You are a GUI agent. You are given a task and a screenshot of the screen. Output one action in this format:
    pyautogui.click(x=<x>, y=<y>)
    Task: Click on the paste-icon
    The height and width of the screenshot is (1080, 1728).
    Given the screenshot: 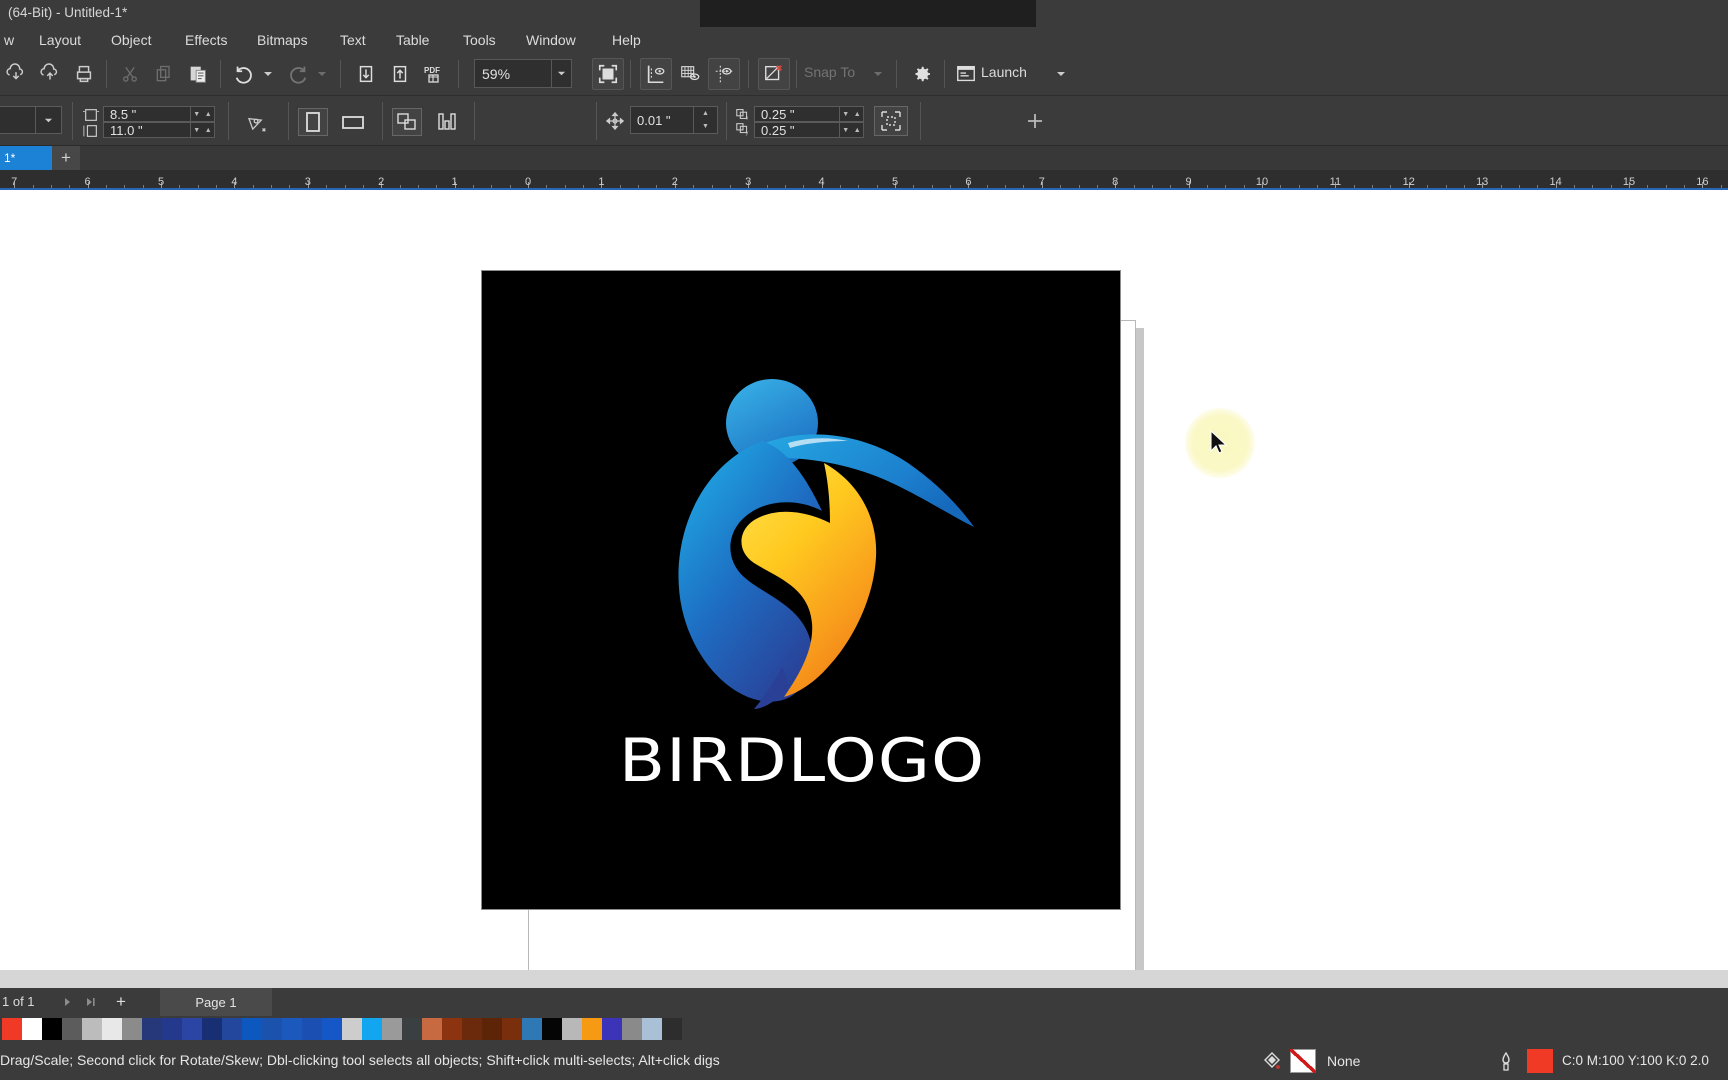 What is the action you would take?
    pyautogui.click(x=198, y=74)
    